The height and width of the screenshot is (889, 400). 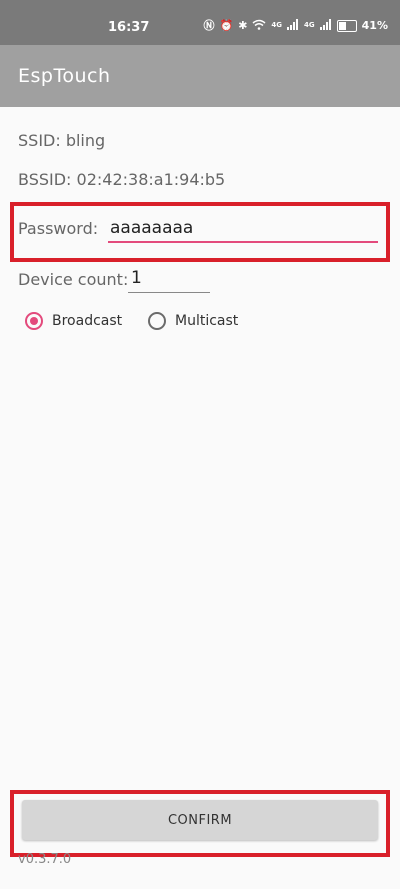 What do you see at coordinates (277, 25) in the screenshot?
I see `network-type-1: 4G` at bounding box center [277, 25].